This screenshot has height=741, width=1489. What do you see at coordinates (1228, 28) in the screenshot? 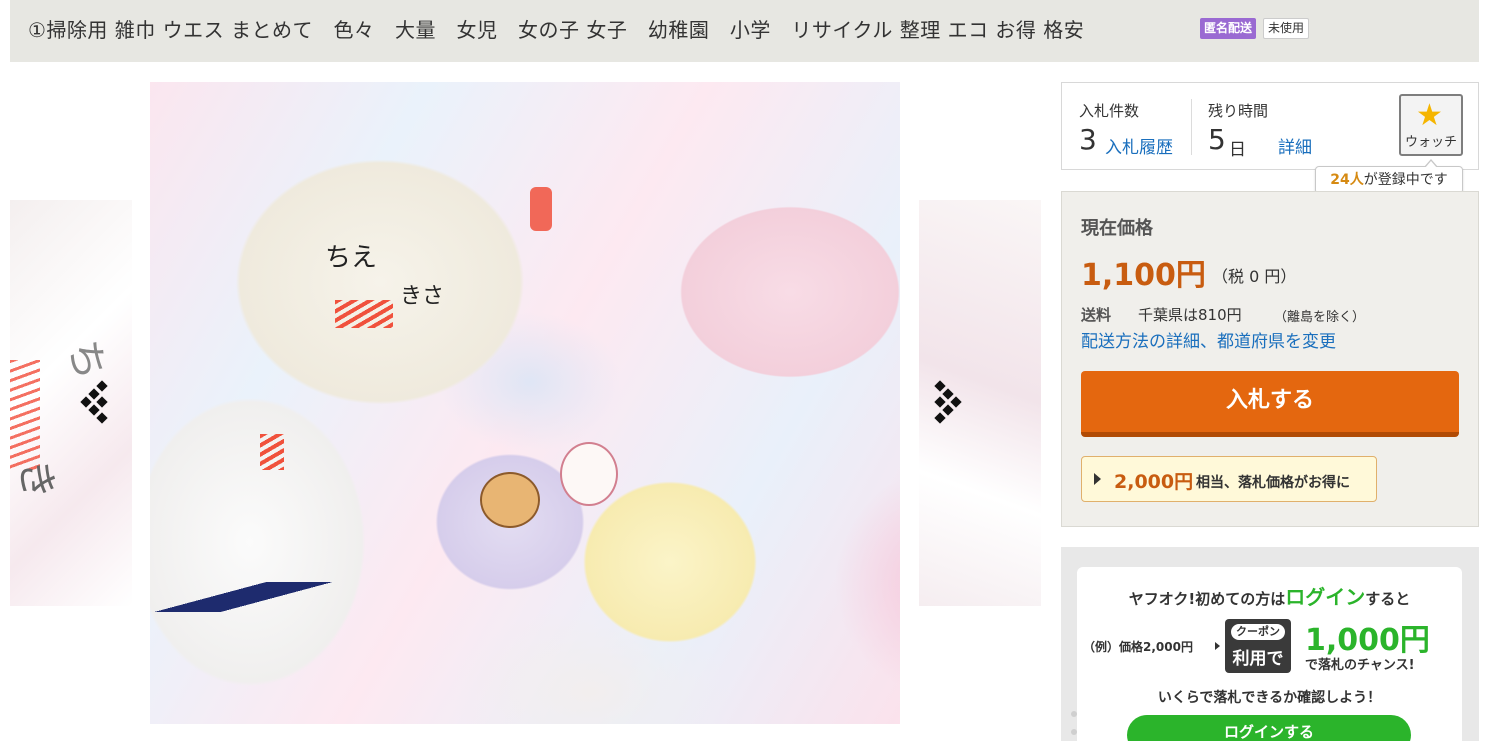
I see `anonymous-shipping-badge: 匿名配送` at bounding box center [1228, 28].